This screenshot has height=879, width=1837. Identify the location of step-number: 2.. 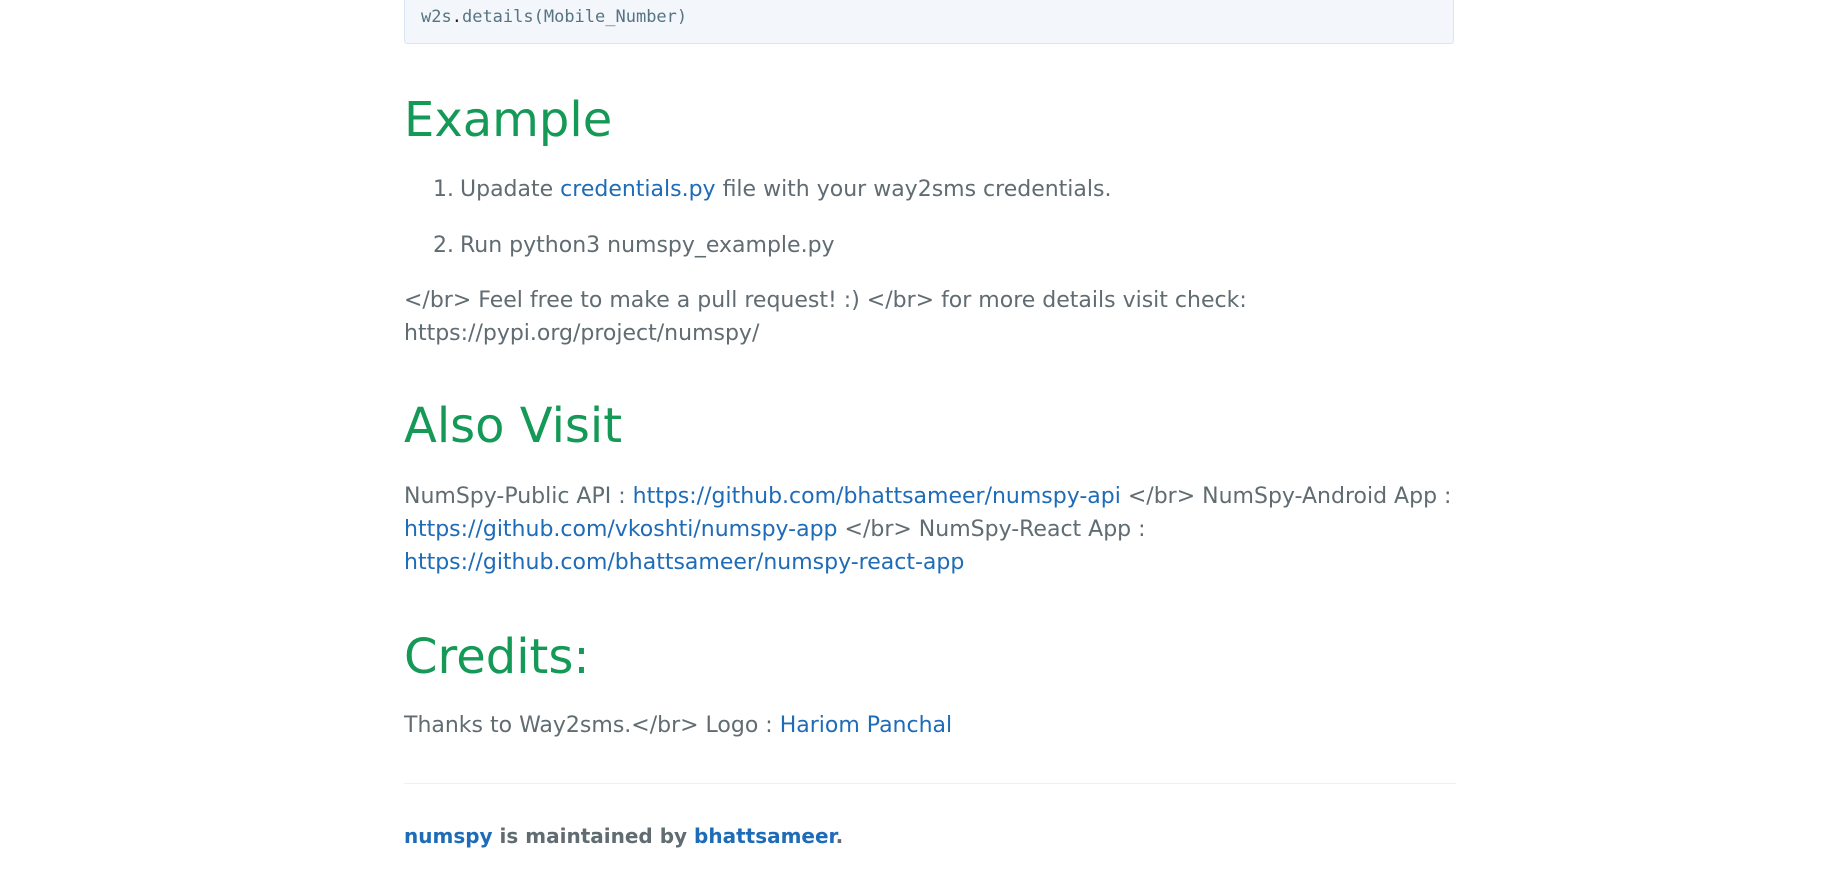
(443, 245).